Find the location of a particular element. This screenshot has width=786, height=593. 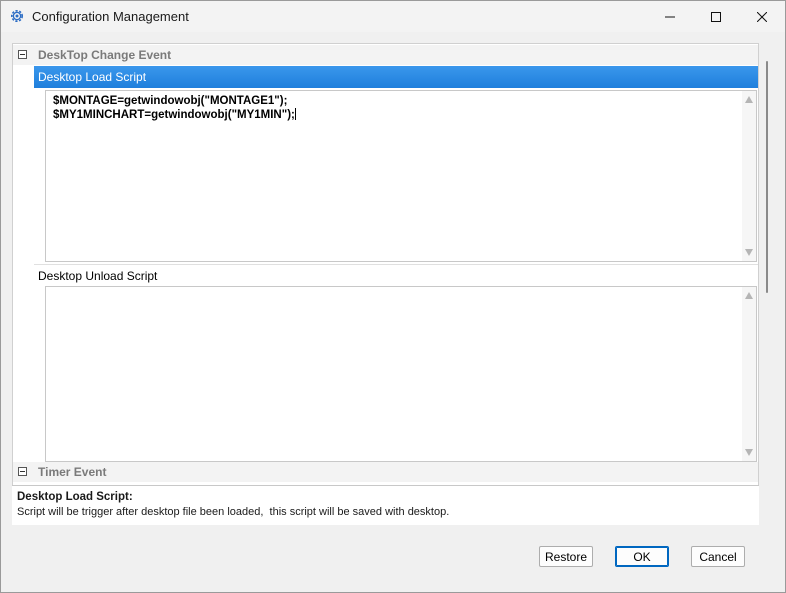

code-line: $MY1MINCHART=getwindowobj("MY1MIN"); is located at coordinates (174, 115).